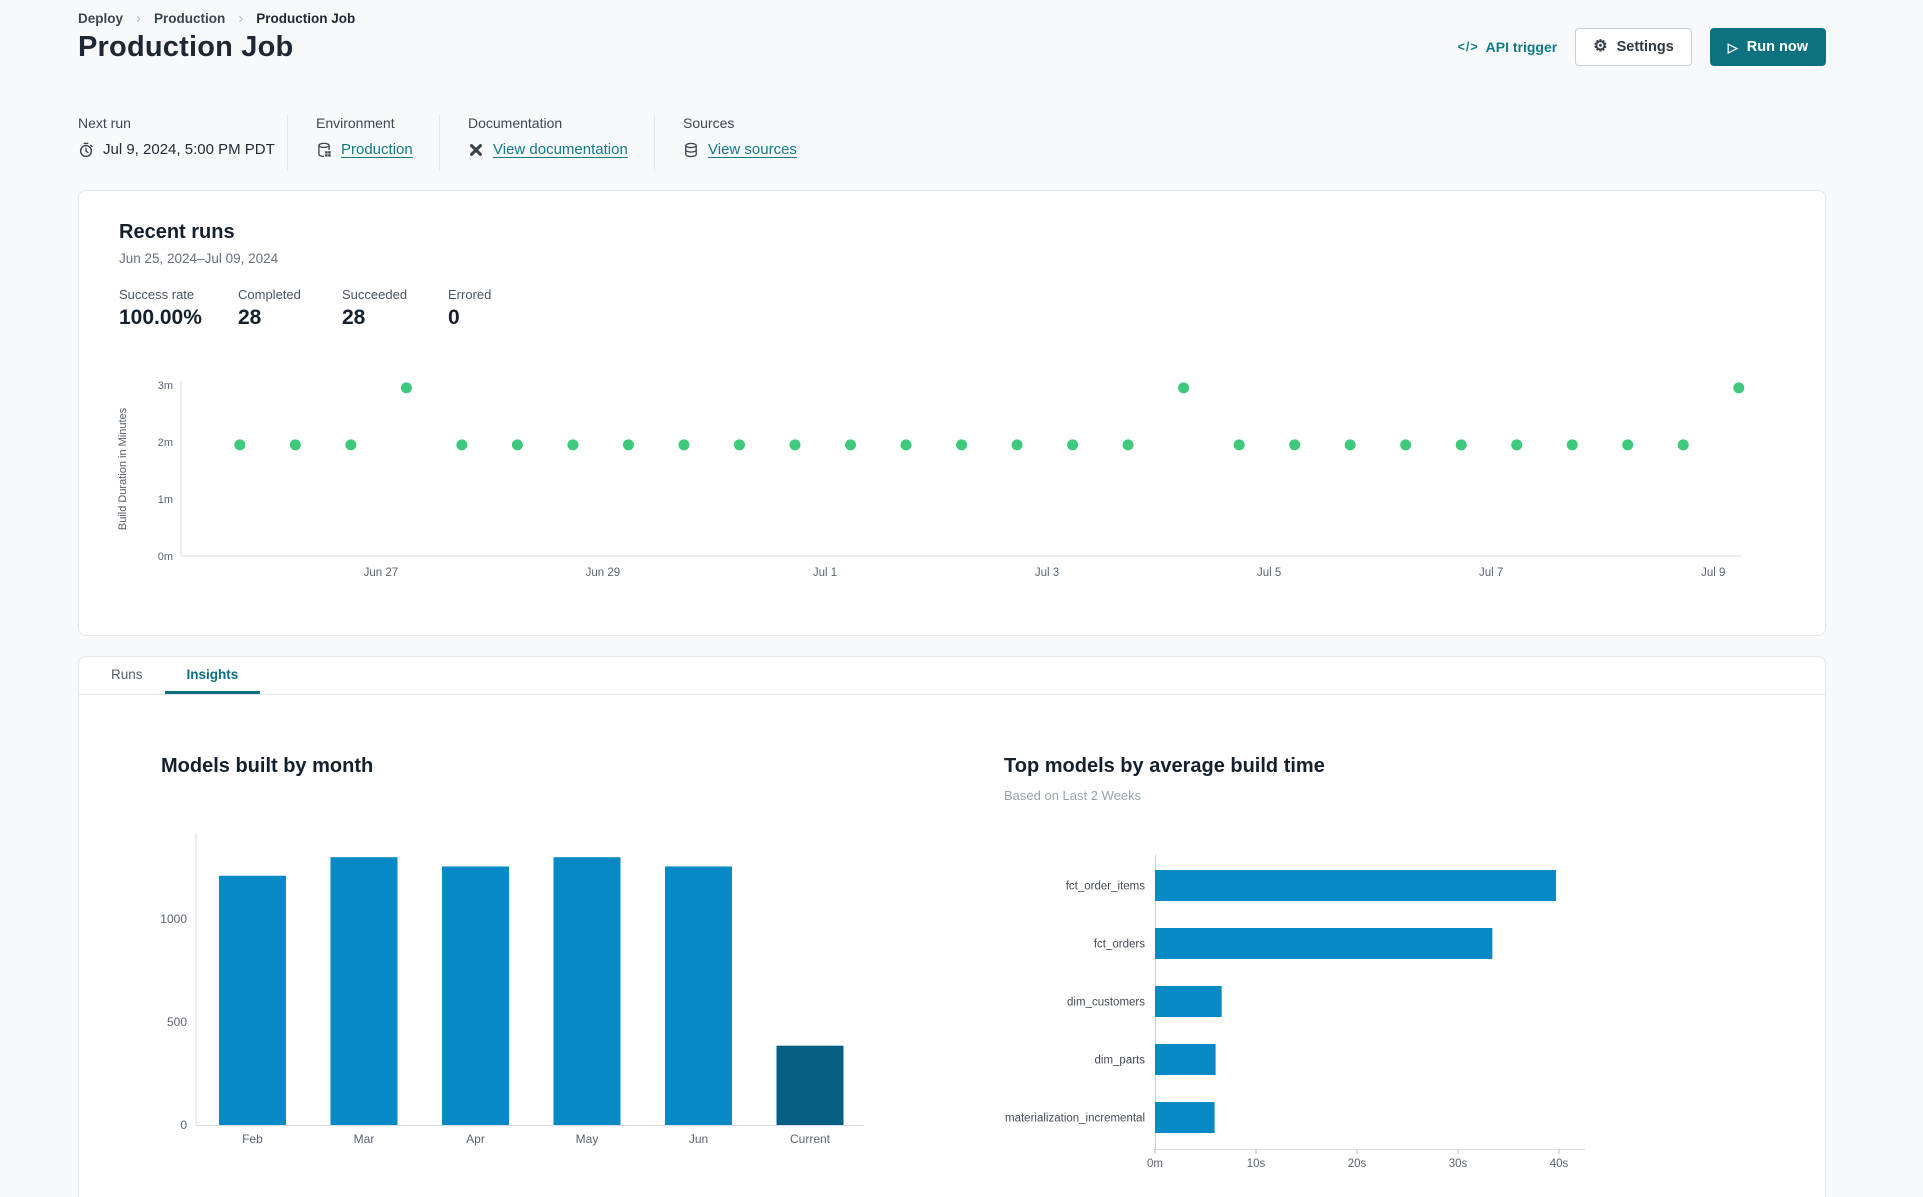 The width and height of the screenshot is (1923, 1197). I want to click on stat-errored: Errored 0, so click(470, 308).